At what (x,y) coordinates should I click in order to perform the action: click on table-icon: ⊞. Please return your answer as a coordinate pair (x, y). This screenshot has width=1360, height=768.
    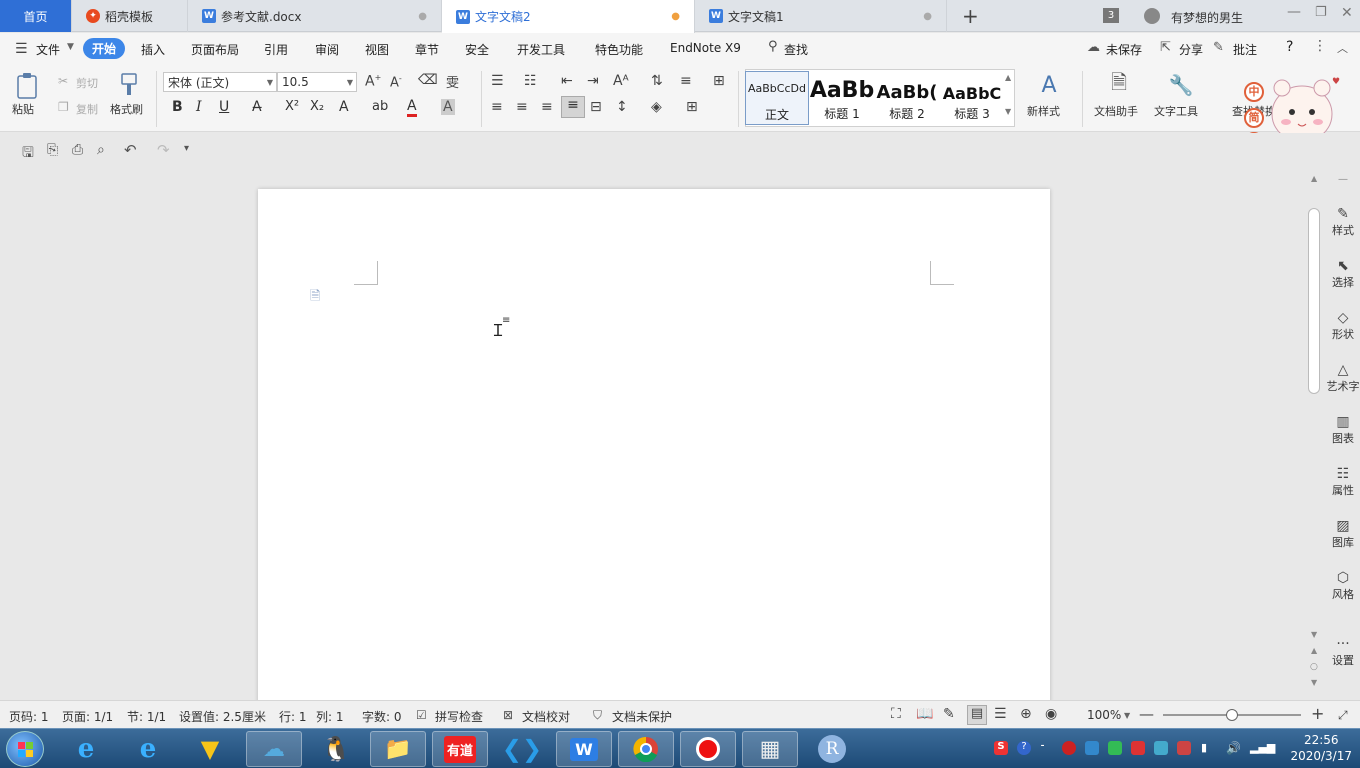
    Looking at the image, I should click on (719, 81).